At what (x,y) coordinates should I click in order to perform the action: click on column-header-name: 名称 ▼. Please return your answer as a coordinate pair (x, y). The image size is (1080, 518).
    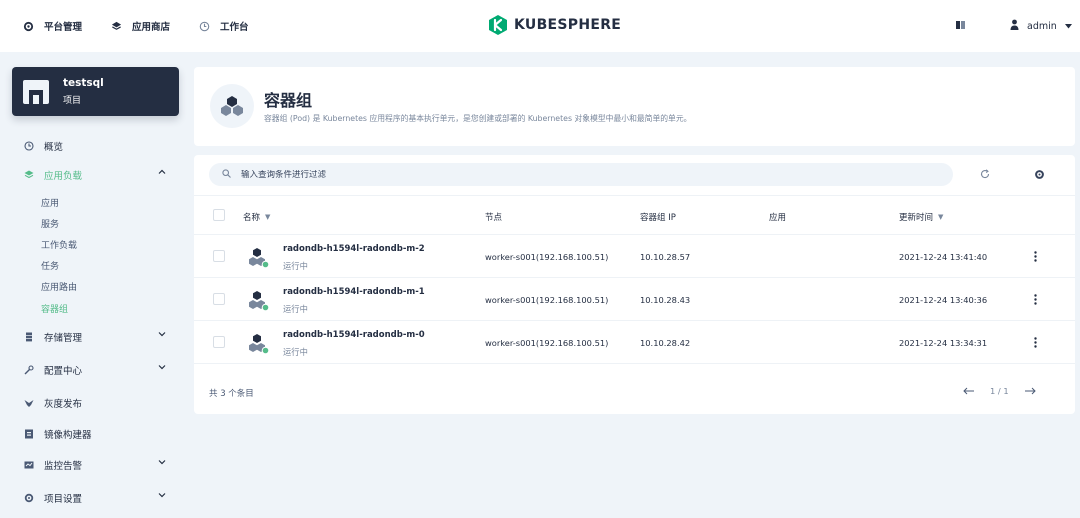
    Looking at the image, I should click on (256, 217).